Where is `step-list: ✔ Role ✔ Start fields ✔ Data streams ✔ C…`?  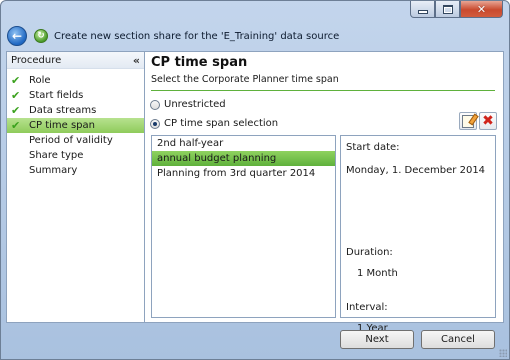
step-list: ✔ Role ✔ Start fields ✔ Data streams ✔ C… is located at coordinates (75, 125).